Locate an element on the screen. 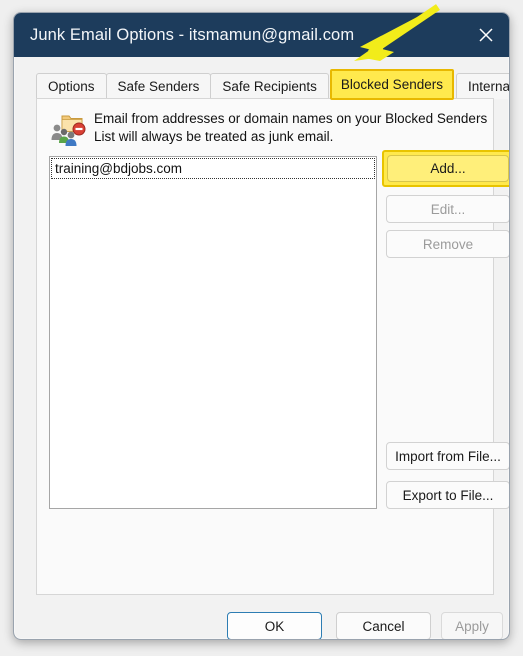 This screenshot has height=656, width=523. tab-safe-recipients: Safe Recipients is located at coordinates (269, 86).